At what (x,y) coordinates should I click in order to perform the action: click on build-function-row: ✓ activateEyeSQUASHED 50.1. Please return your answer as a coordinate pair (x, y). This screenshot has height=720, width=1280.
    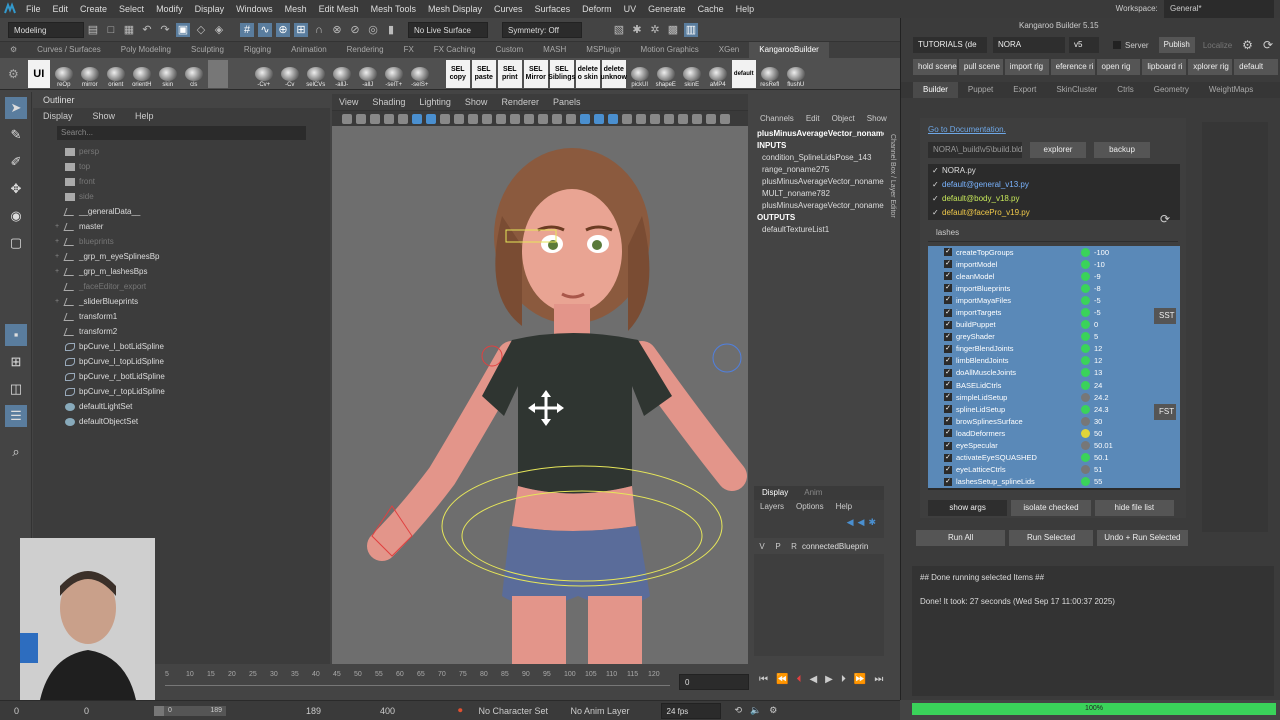
    Looking at the image, I should click on (1054, 457).